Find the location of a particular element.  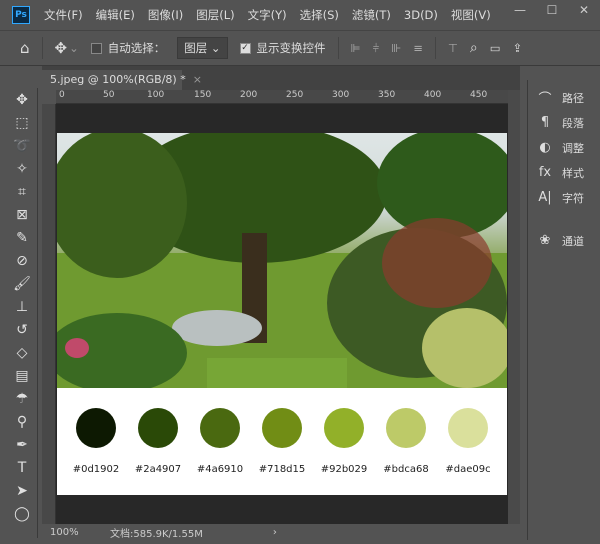

eyedropper-icon: ✎ is located at coordinates (22, 237).